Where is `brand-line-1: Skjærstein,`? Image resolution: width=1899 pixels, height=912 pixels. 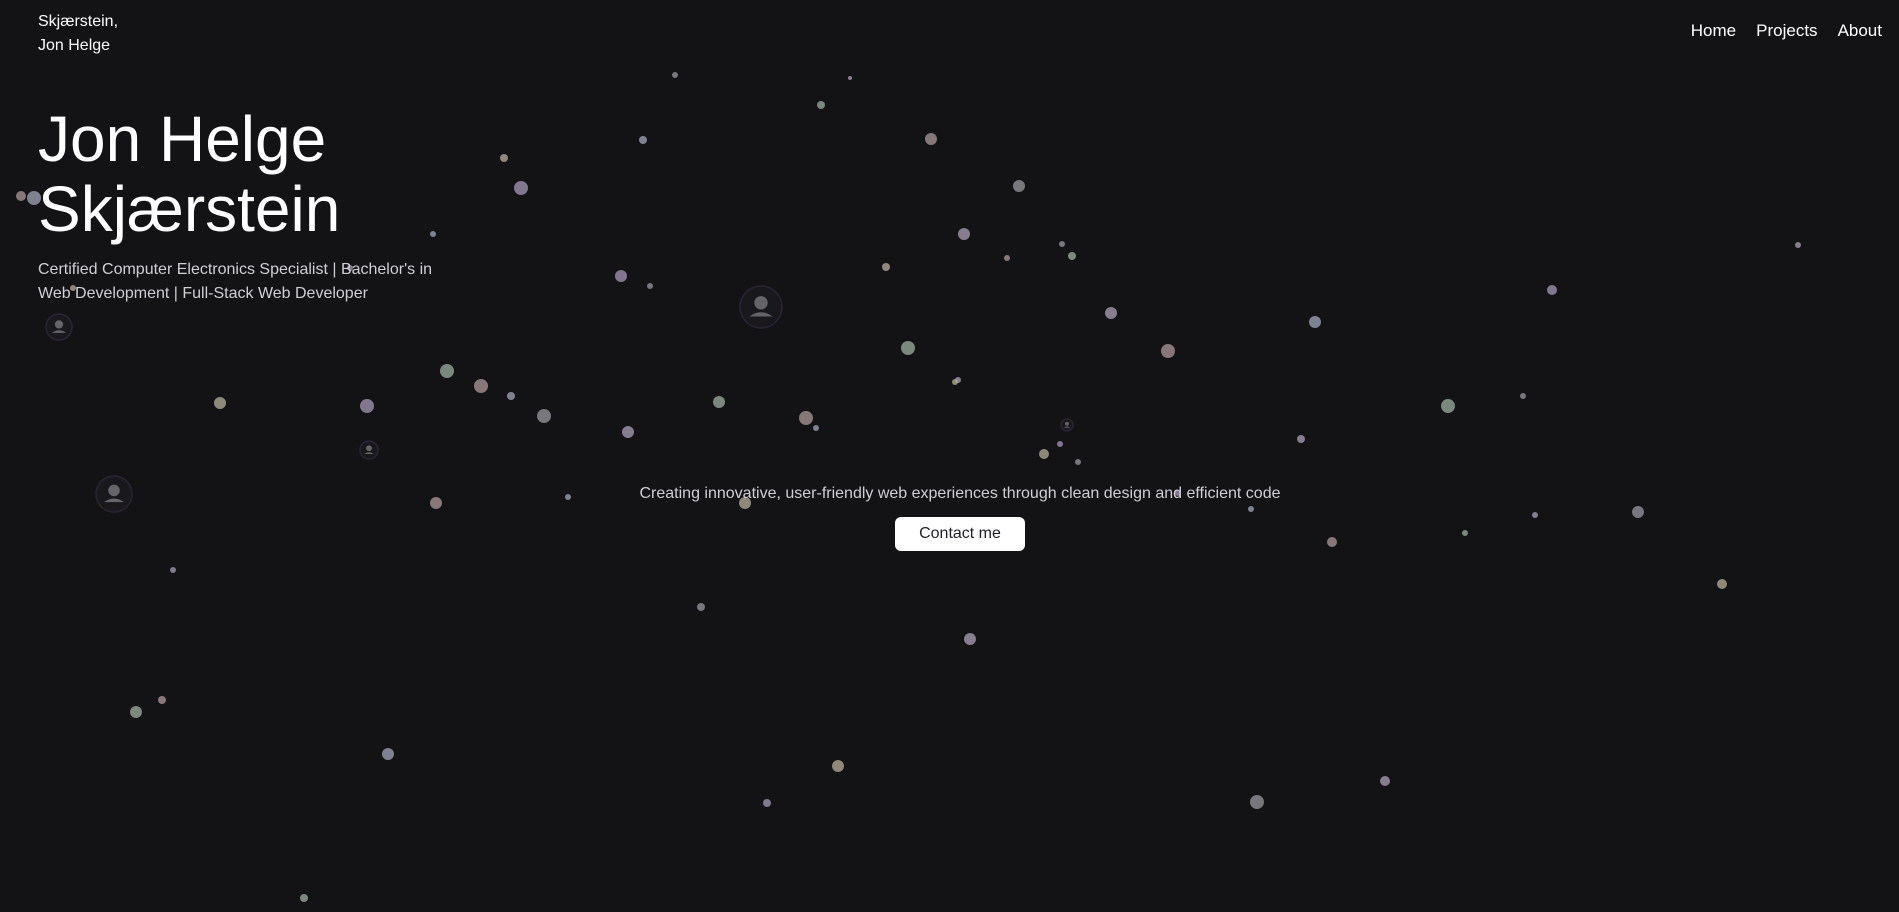
brand-line-1: Skjærstein, is located at coordinates (78, 21).